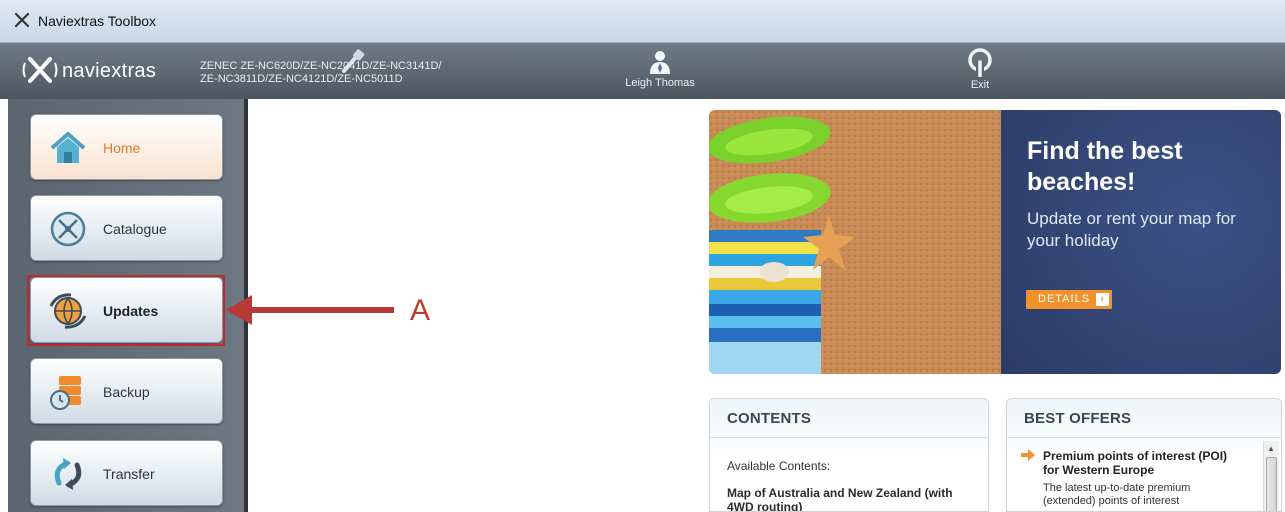  Describe the element at coordinates (660, 62) in the screenshot. I see `user-icon` at that location.